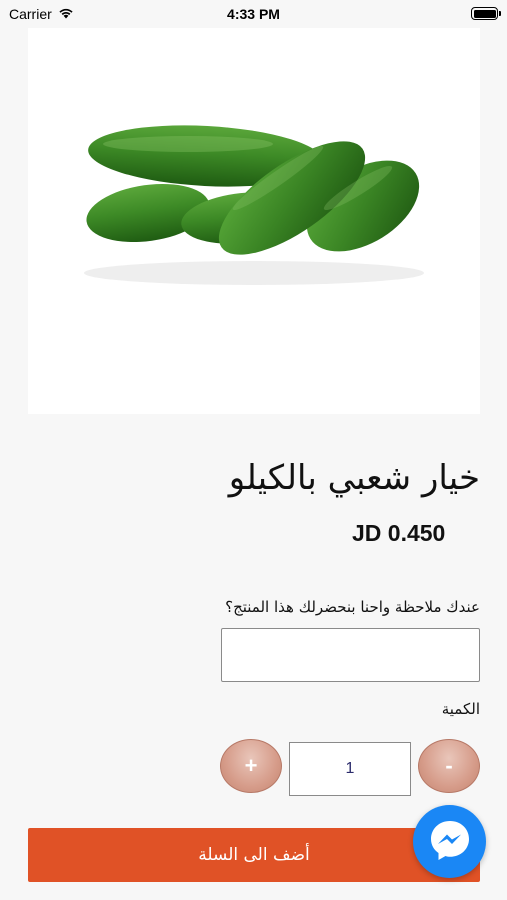 This screenshot has width=507, height=900. Describe the element at coordinates (460, 709) in the screenshot. I see `quantity-label: الكمية` at that location.